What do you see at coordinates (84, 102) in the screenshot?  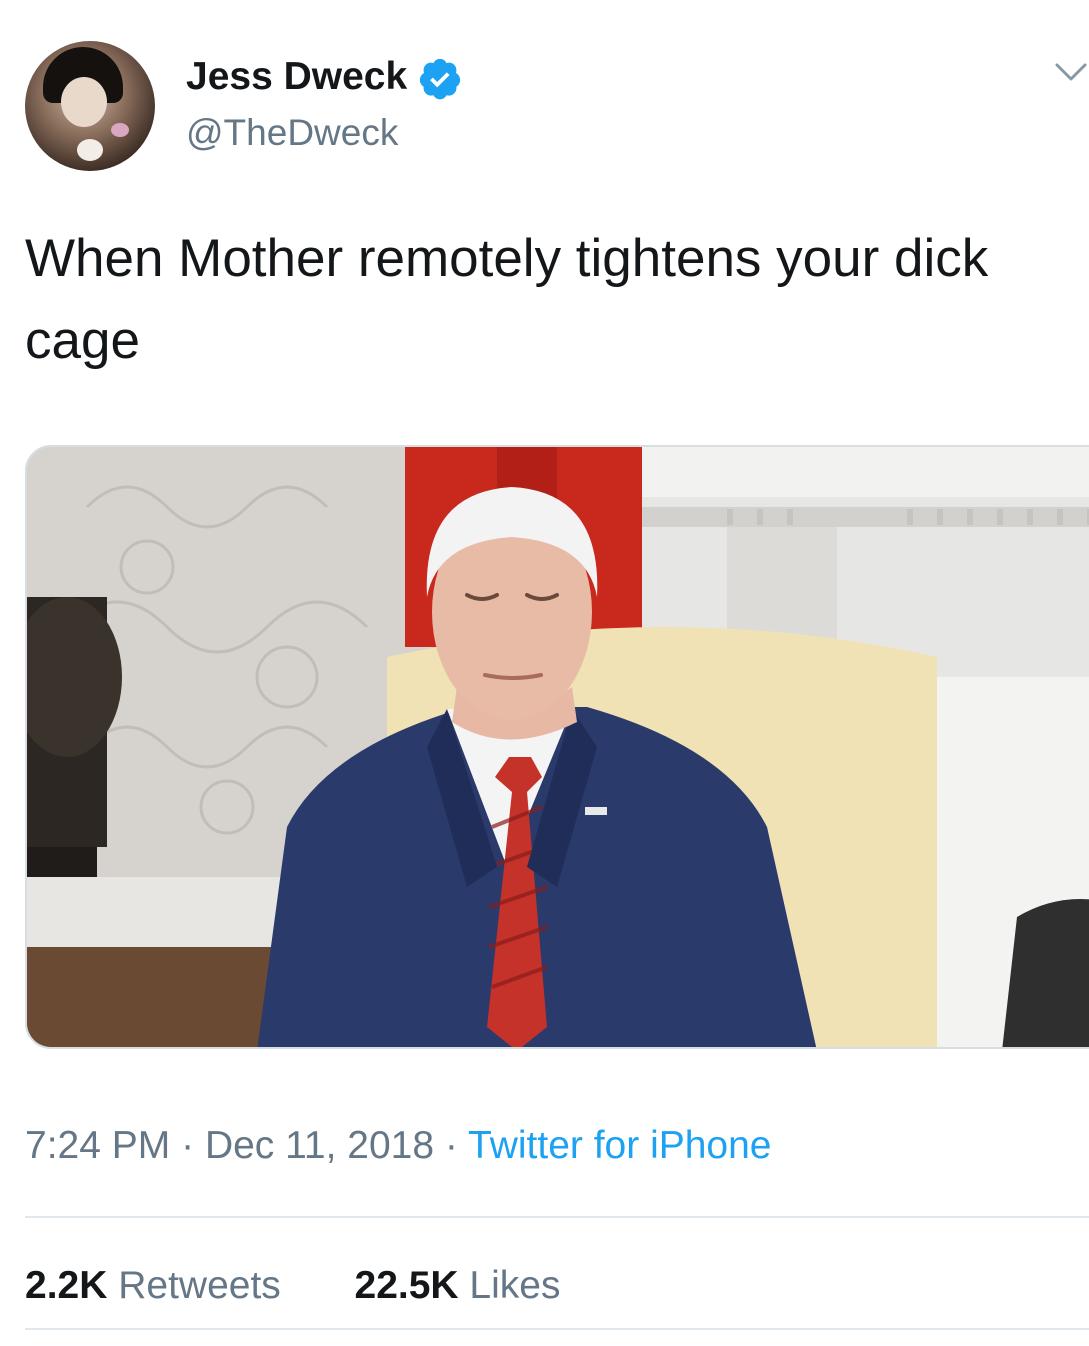 I see `avatar-face` at bounding box center [84, 102].